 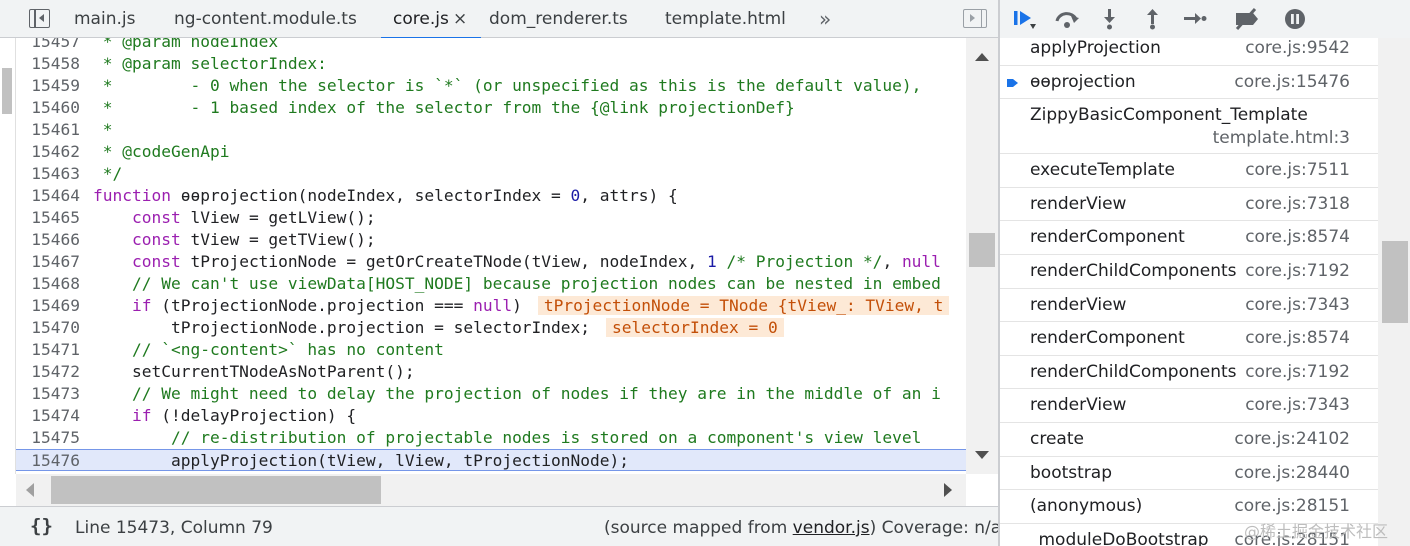 I want to click on toggle-navigator-icon, so click(x=39, y=18).